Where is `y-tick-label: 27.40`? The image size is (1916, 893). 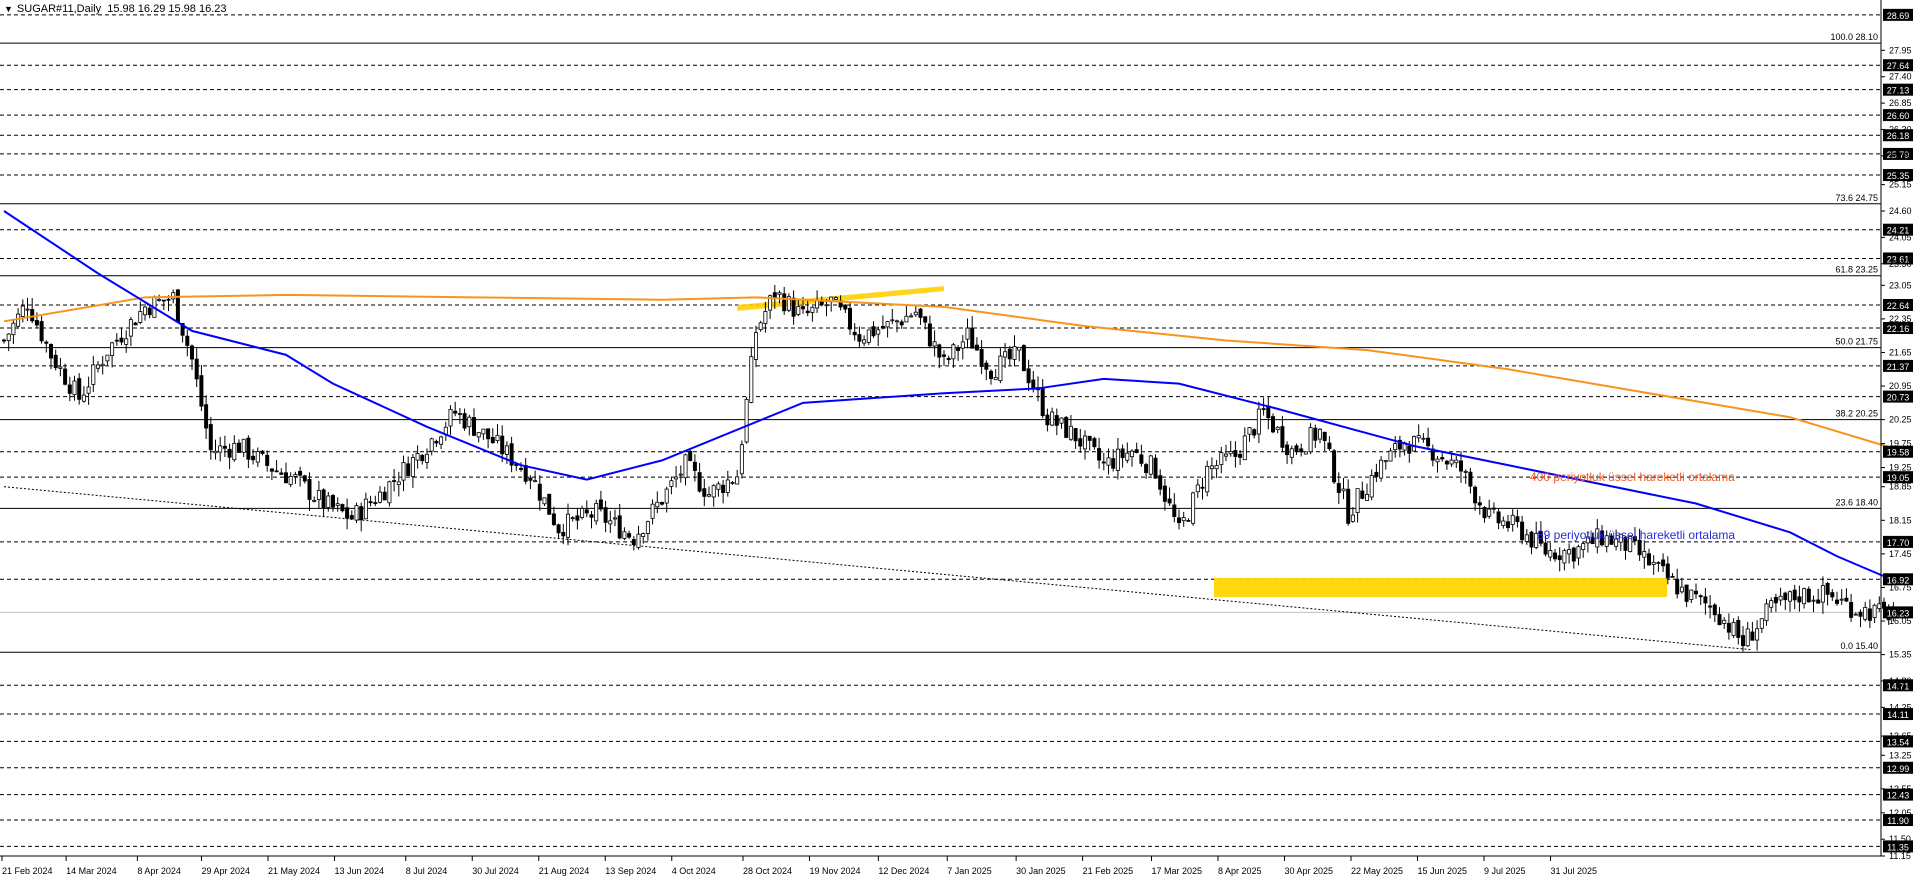 y-tick-label: 27.40 is located at coordinates (1900, 77).